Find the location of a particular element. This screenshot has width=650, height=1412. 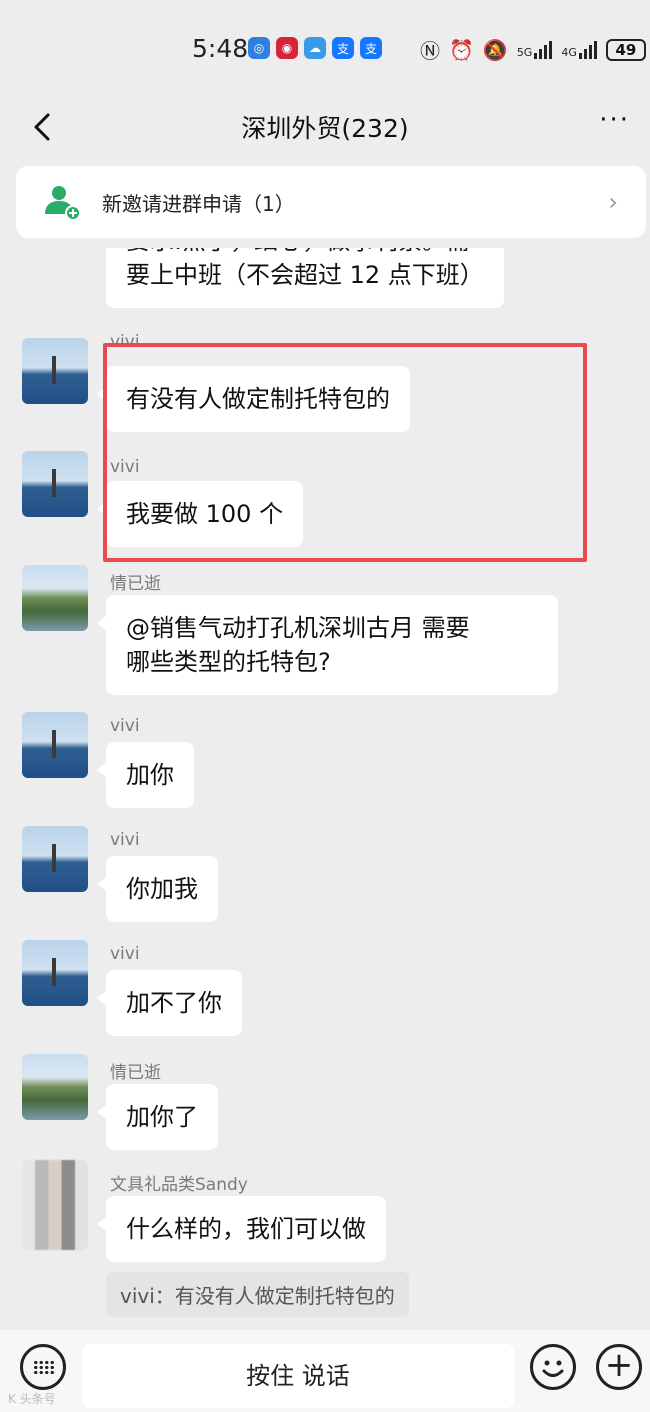

system-status: Ⓝ ⏰ 🔕 5G 4G 49 is located at coordinates (533, 49).